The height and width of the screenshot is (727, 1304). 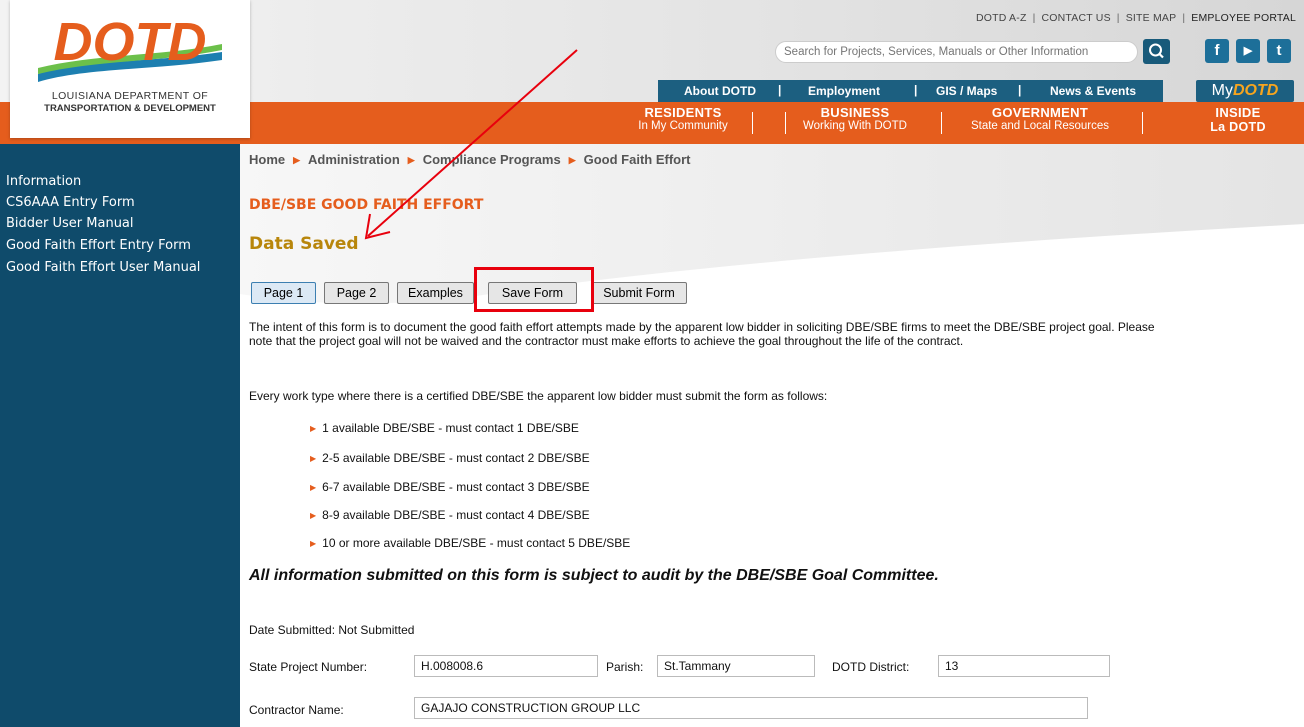 I want to click on twitter-icon: t, so click(x=1279, y=51).